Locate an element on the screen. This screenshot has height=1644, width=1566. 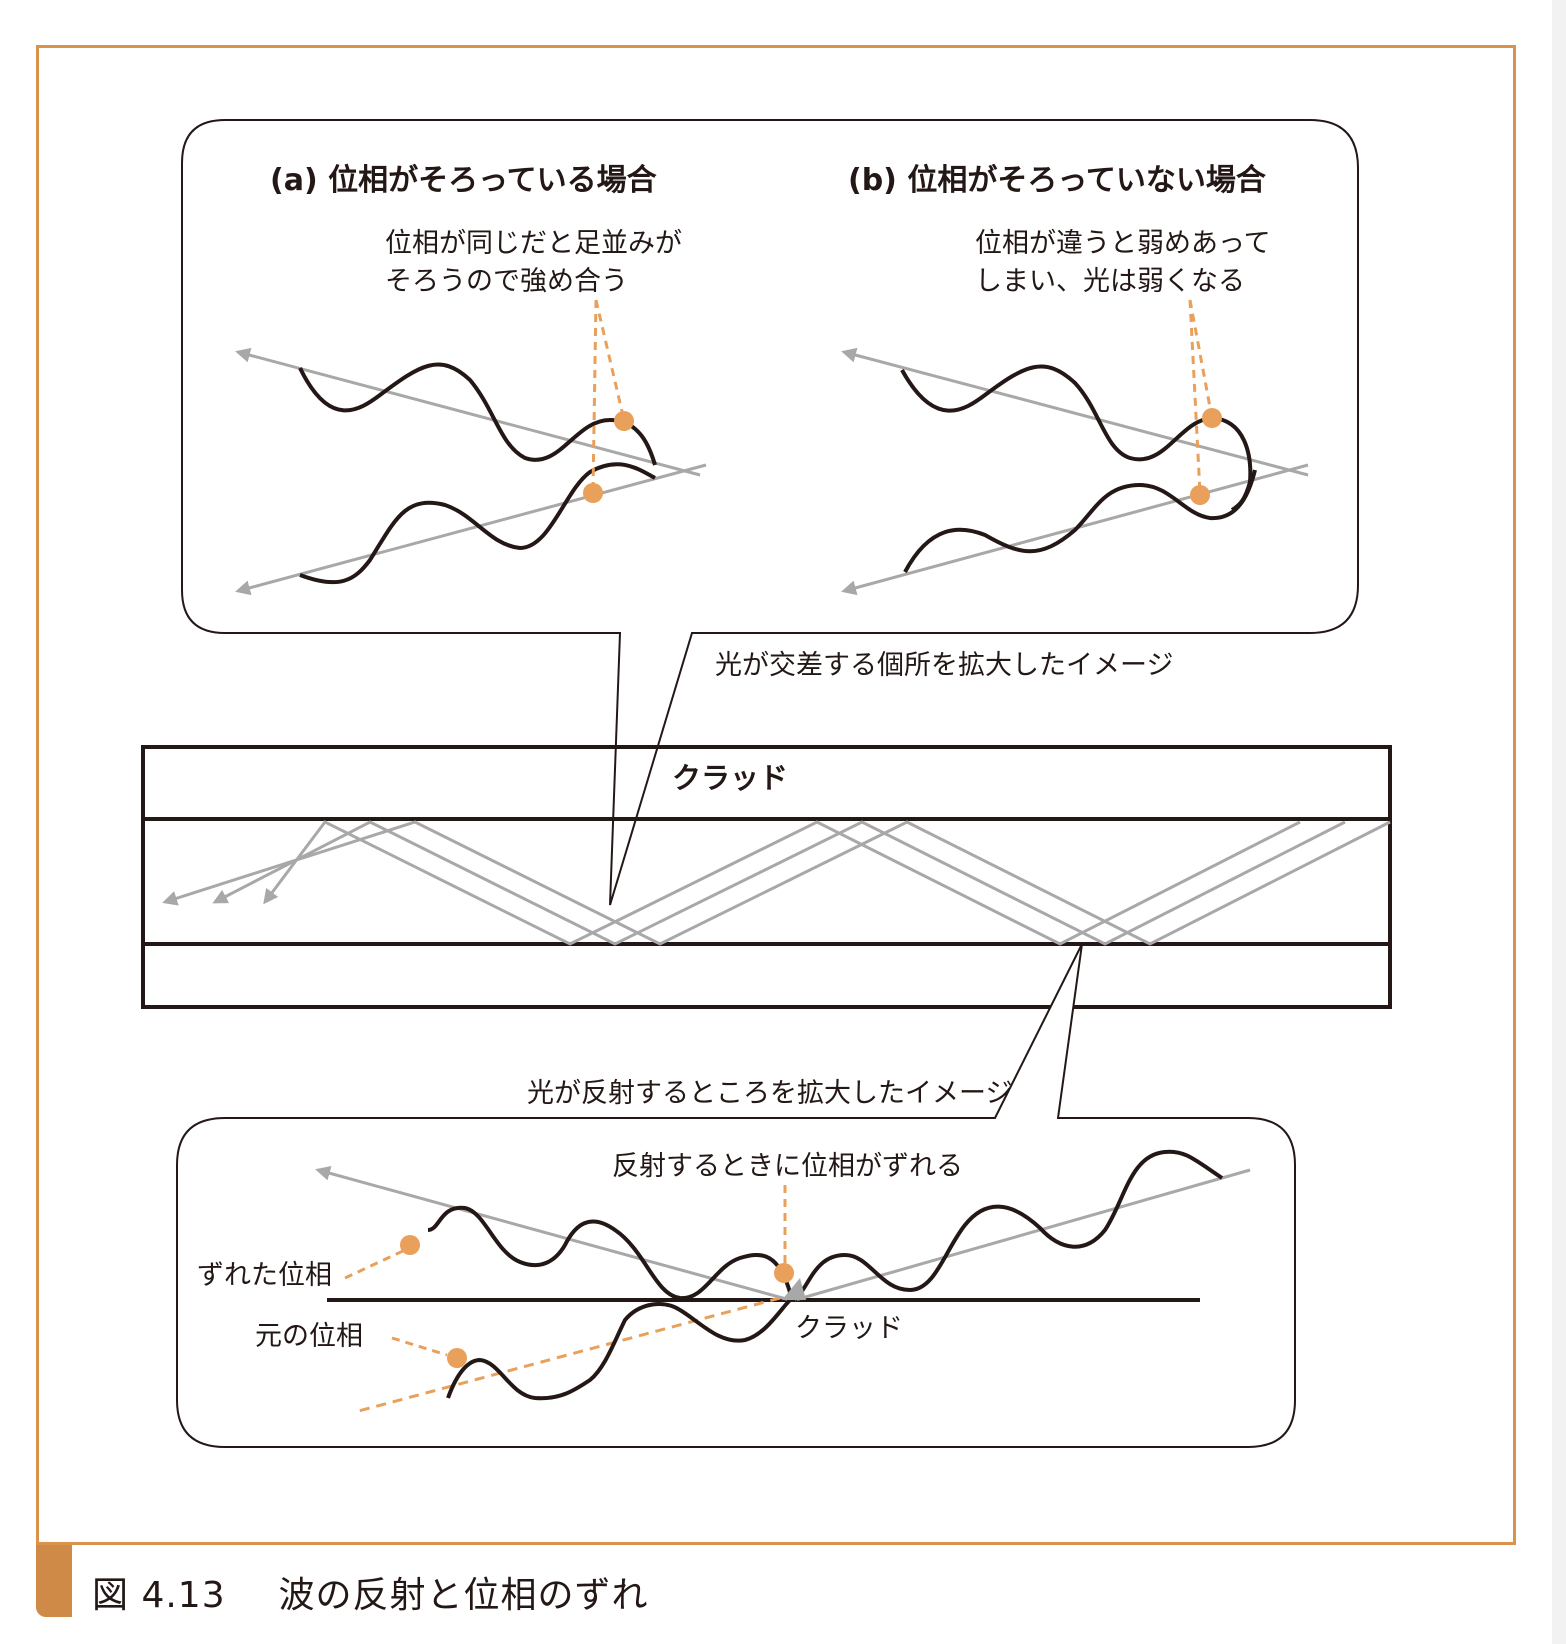
shifted-phase-label: ずれた位相 is located at coordinates (264, 1275).